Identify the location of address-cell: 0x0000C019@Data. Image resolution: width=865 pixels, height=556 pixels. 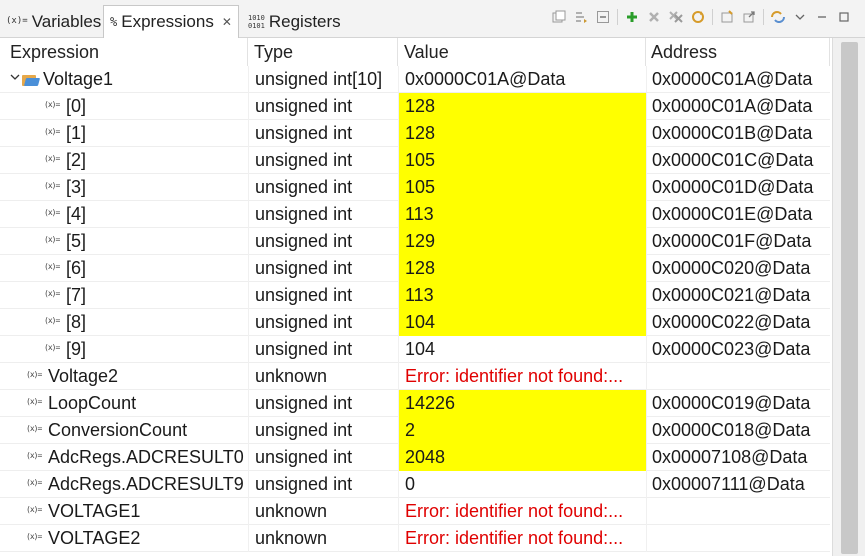
(738, 403).